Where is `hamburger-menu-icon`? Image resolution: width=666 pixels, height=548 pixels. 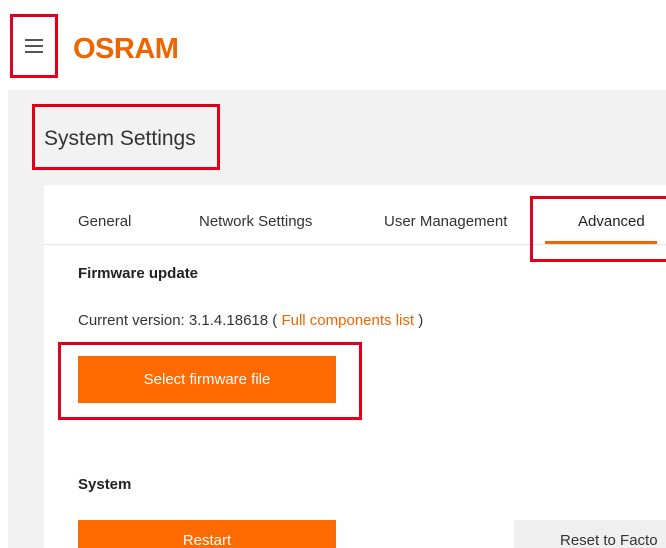 hamburger-menu-icon is located at coordinates (34, 46).